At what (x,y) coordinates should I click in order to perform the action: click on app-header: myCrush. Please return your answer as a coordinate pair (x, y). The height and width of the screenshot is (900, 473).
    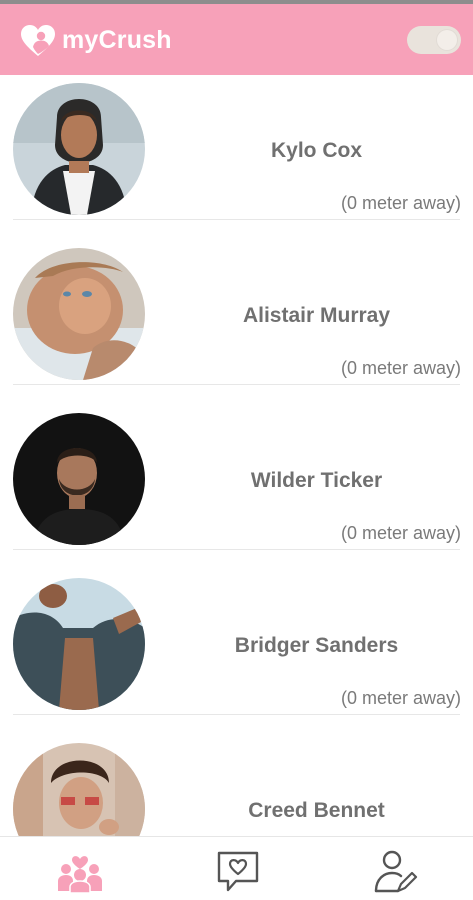
    Looking at the image, I should click on (236, 39).